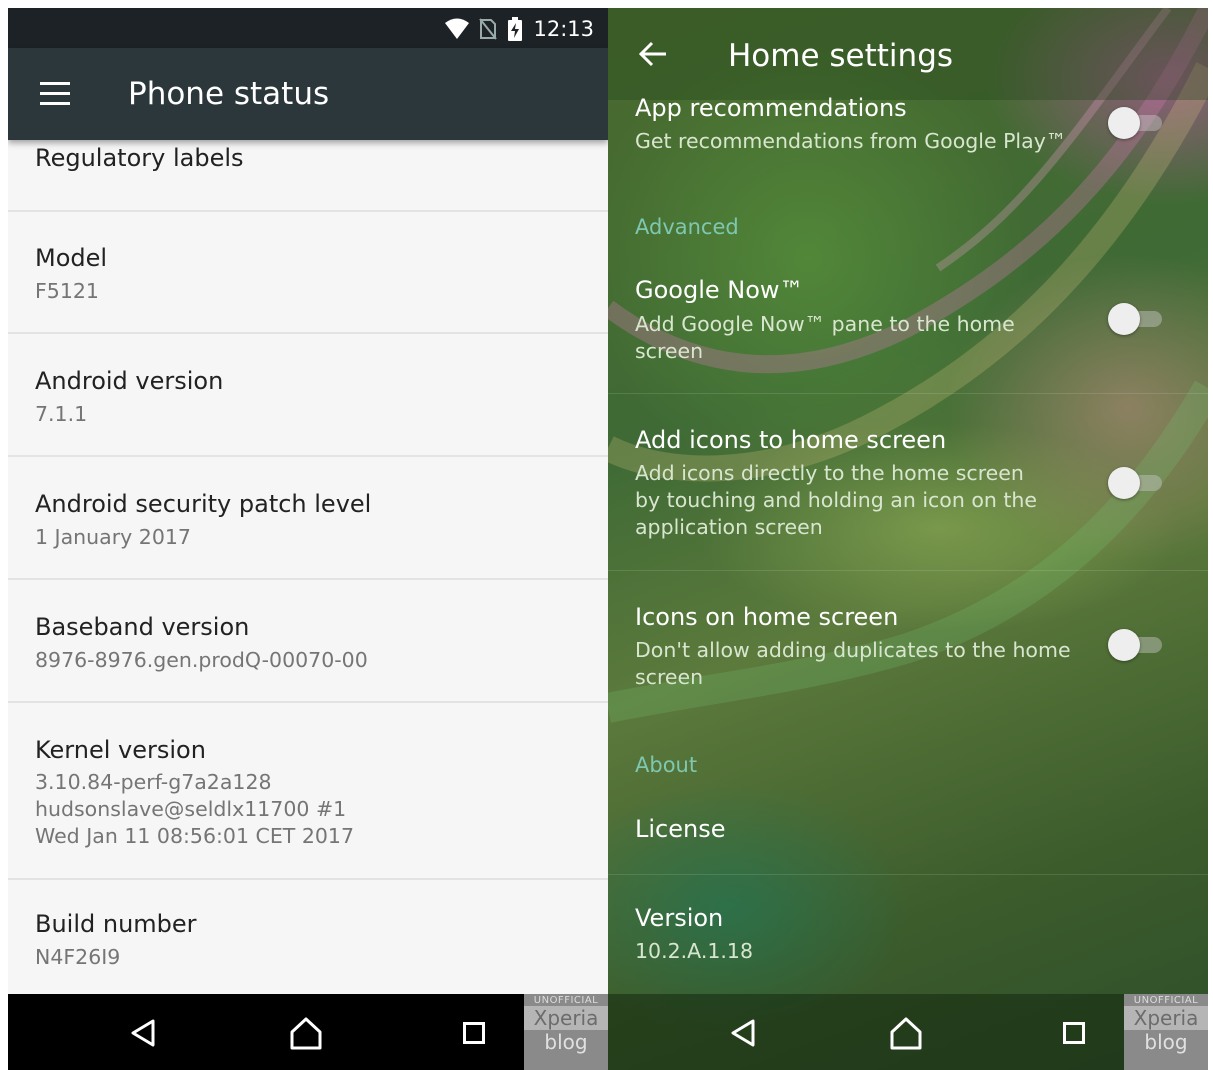 This screenshot has height=1070, width=1213. What do you see at coordinates (841, 56) in the screenshot?
I see `page-title: Home settings` at bounding box center [841, 56].